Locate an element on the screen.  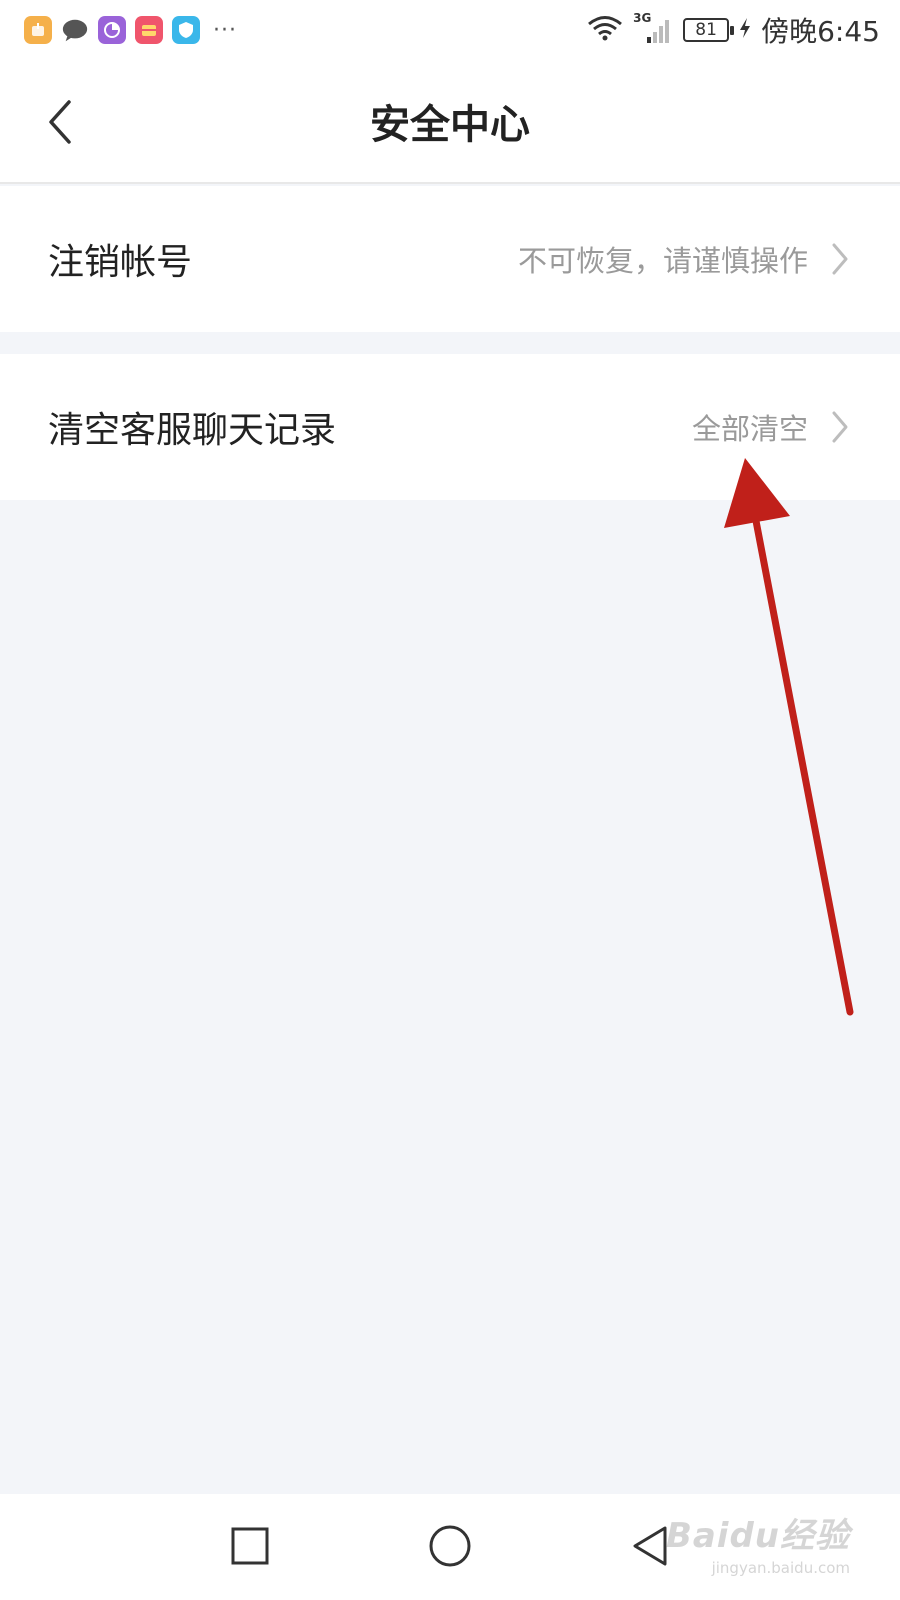
status-time: 傍晚6:45 is located at coordinates (820, 31).